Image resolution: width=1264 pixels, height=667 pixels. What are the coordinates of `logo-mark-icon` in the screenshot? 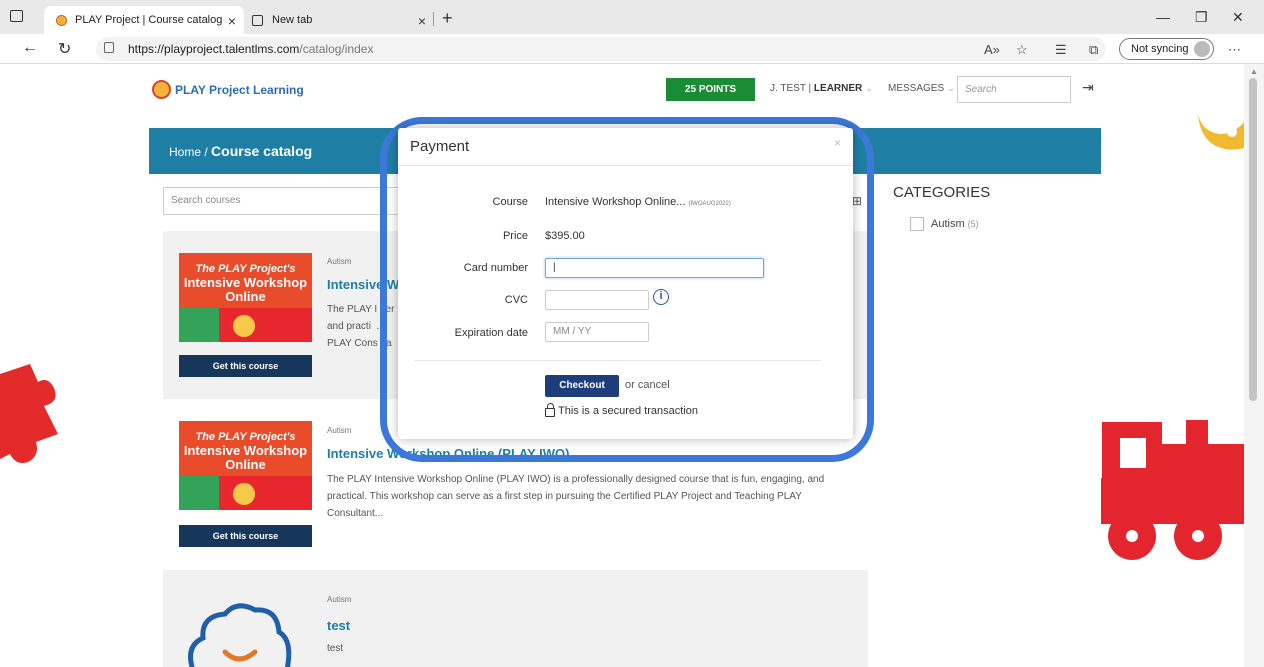 It's located at (161, 89).